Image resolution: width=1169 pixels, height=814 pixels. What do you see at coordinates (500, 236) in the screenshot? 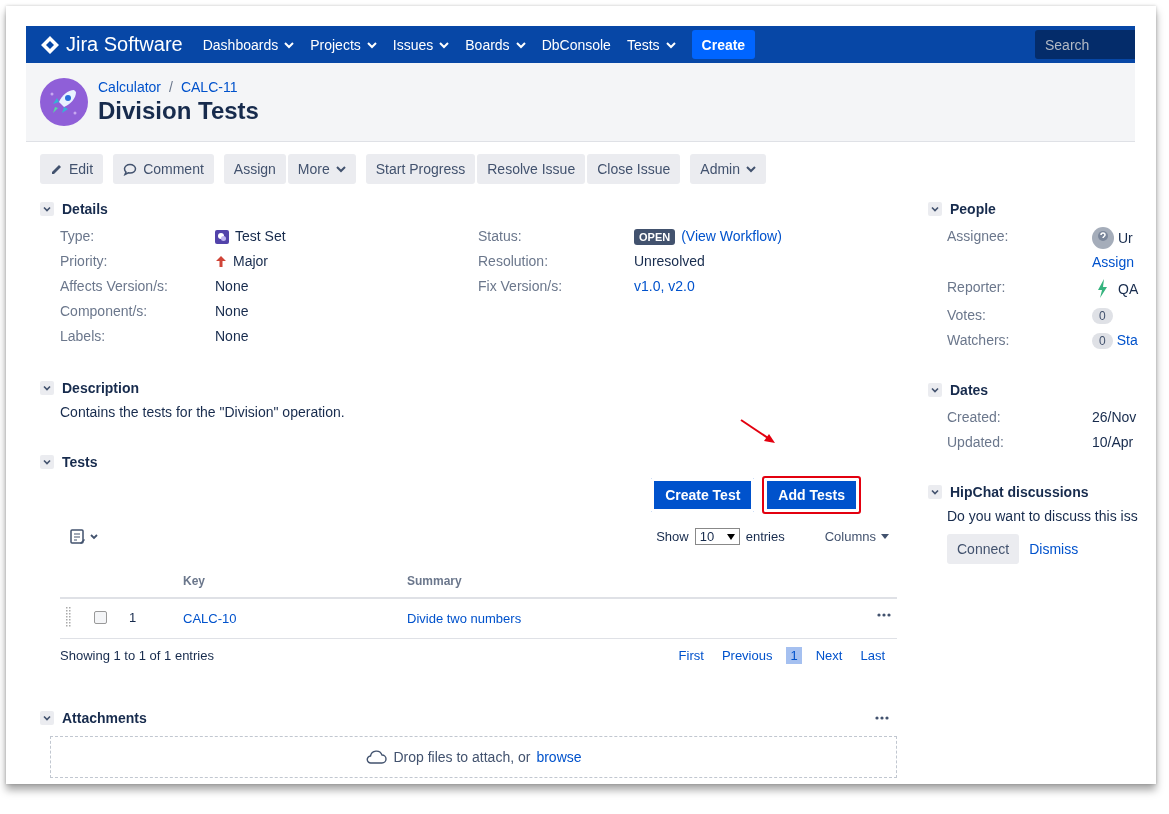
I see `field-label: Status:` at bounding box center [500, 236].